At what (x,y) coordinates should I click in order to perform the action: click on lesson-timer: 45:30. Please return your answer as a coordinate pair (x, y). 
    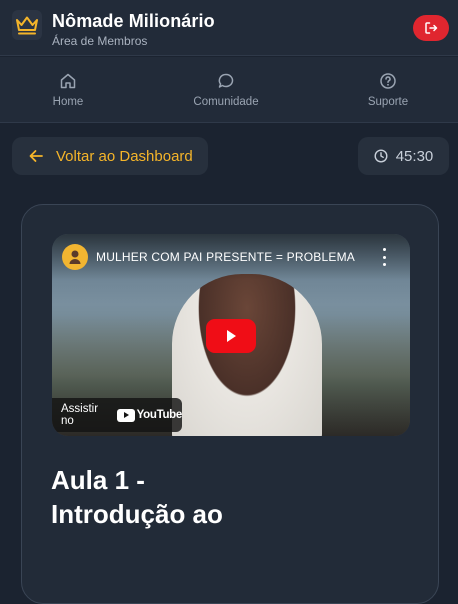
    Looking at the image, I should click on (403, 156).